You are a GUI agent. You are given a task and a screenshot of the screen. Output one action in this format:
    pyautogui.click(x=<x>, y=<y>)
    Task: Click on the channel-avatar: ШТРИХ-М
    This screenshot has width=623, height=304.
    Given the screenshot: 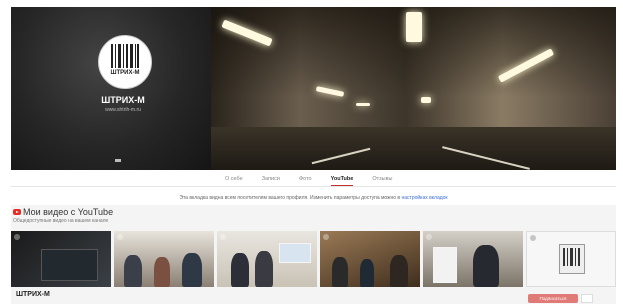 What is the action you would take?
    pyautogui.click(x=125, y=62)
    